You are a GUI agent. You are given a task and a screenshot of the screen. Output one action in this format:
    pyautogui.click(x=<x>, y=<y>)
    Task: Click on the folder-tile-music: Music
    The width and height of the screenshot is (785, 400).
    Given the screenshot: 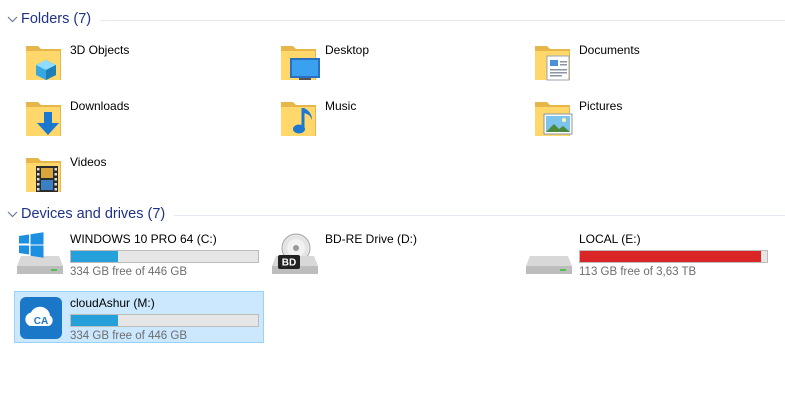 What is the action you would take?
    pyautogui.click(x=317, y=118)
    